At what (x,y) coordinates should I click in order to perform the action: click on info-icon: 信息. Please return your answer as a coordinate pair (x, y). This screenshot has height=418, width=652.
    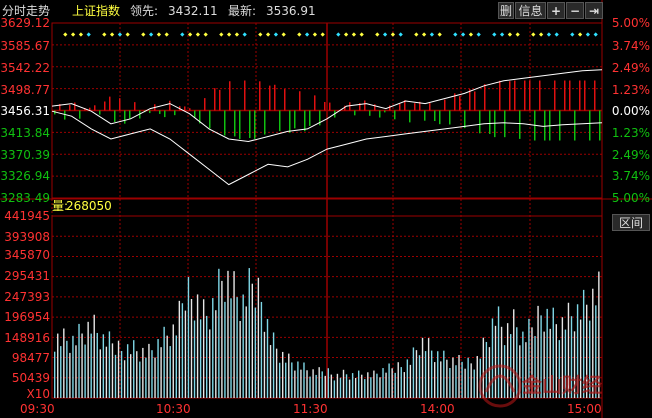
    Looking at the image, I should click on (530, 11).